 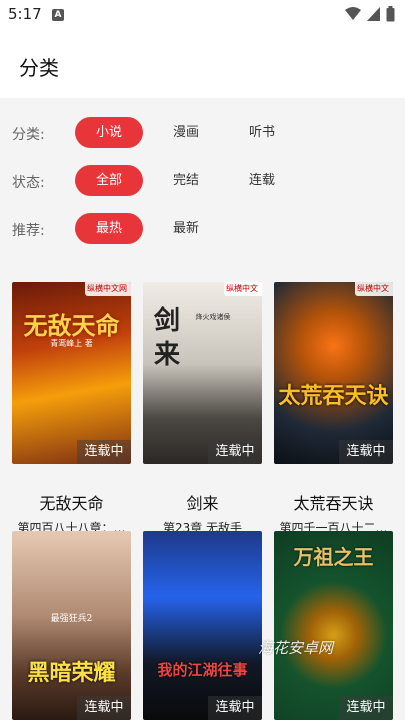 I want to click on wifi-icon, so click(x=353, y=13).